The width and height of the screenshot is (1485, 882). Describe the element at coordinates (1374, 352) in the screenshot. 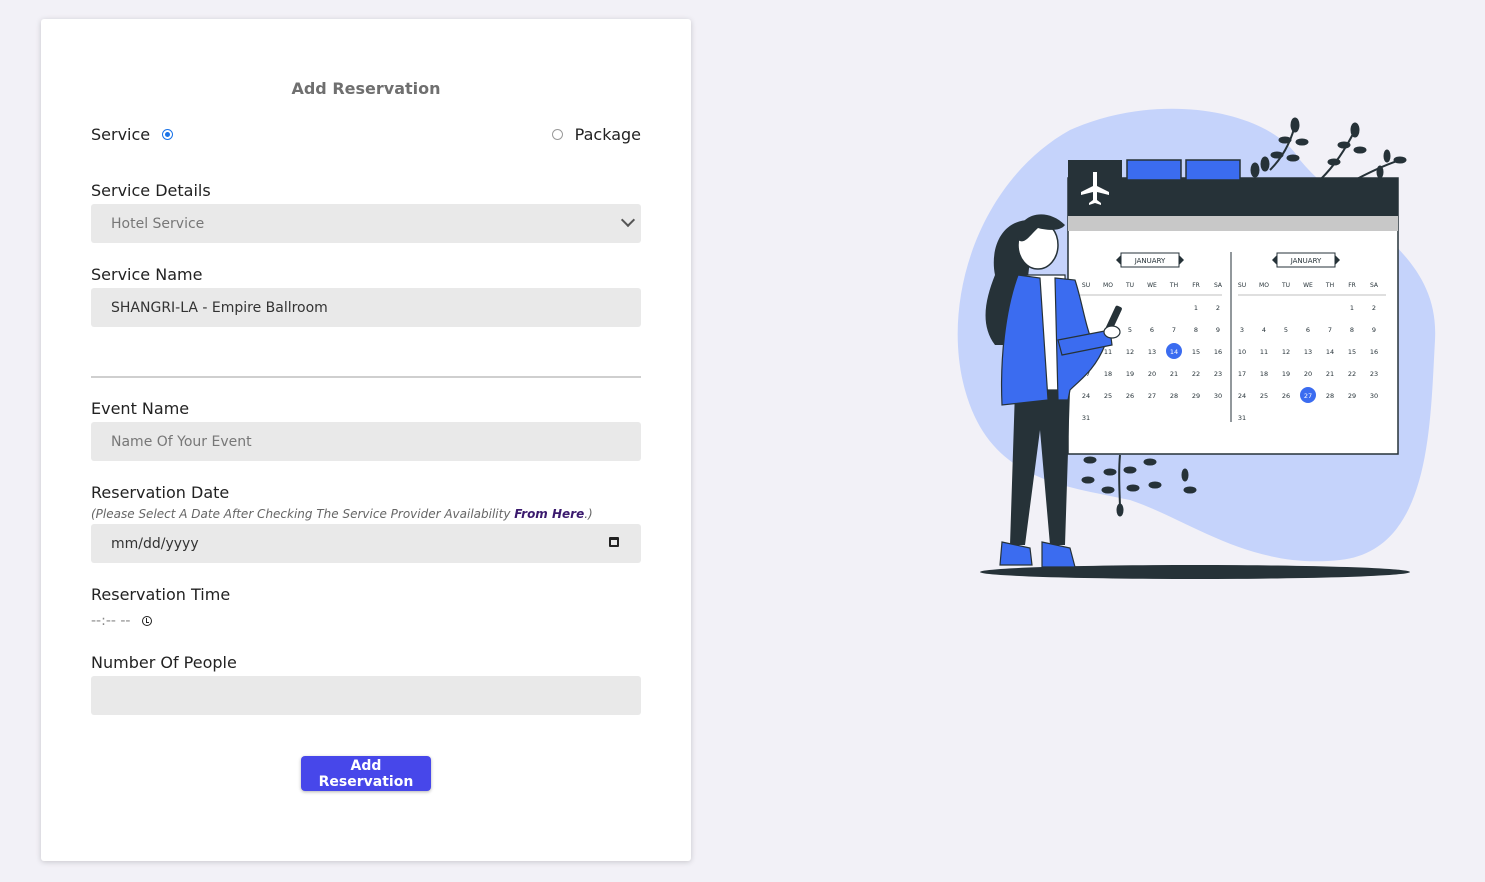

I see `right-calendar-day: 16` at that location.